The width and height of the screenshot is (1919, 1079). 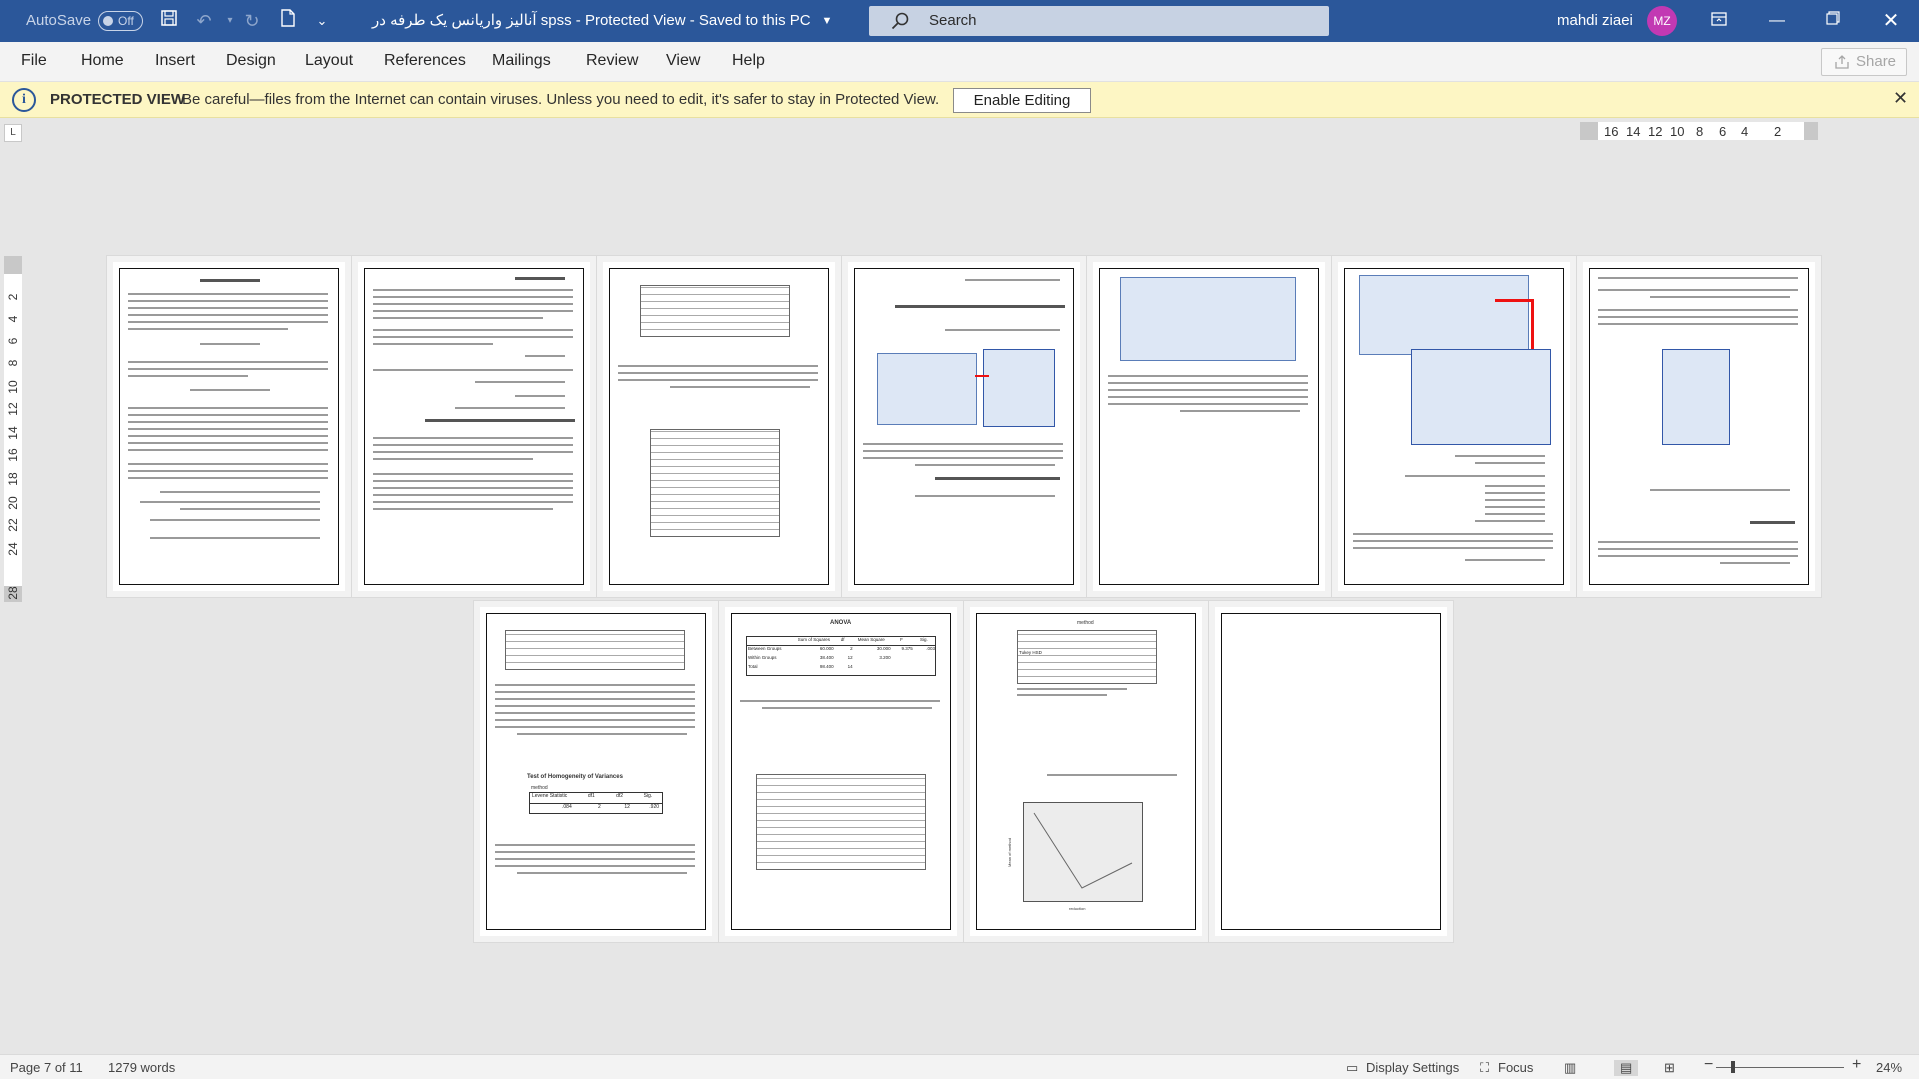 I want to click on page-5-content, so click(x=1209, y=426).